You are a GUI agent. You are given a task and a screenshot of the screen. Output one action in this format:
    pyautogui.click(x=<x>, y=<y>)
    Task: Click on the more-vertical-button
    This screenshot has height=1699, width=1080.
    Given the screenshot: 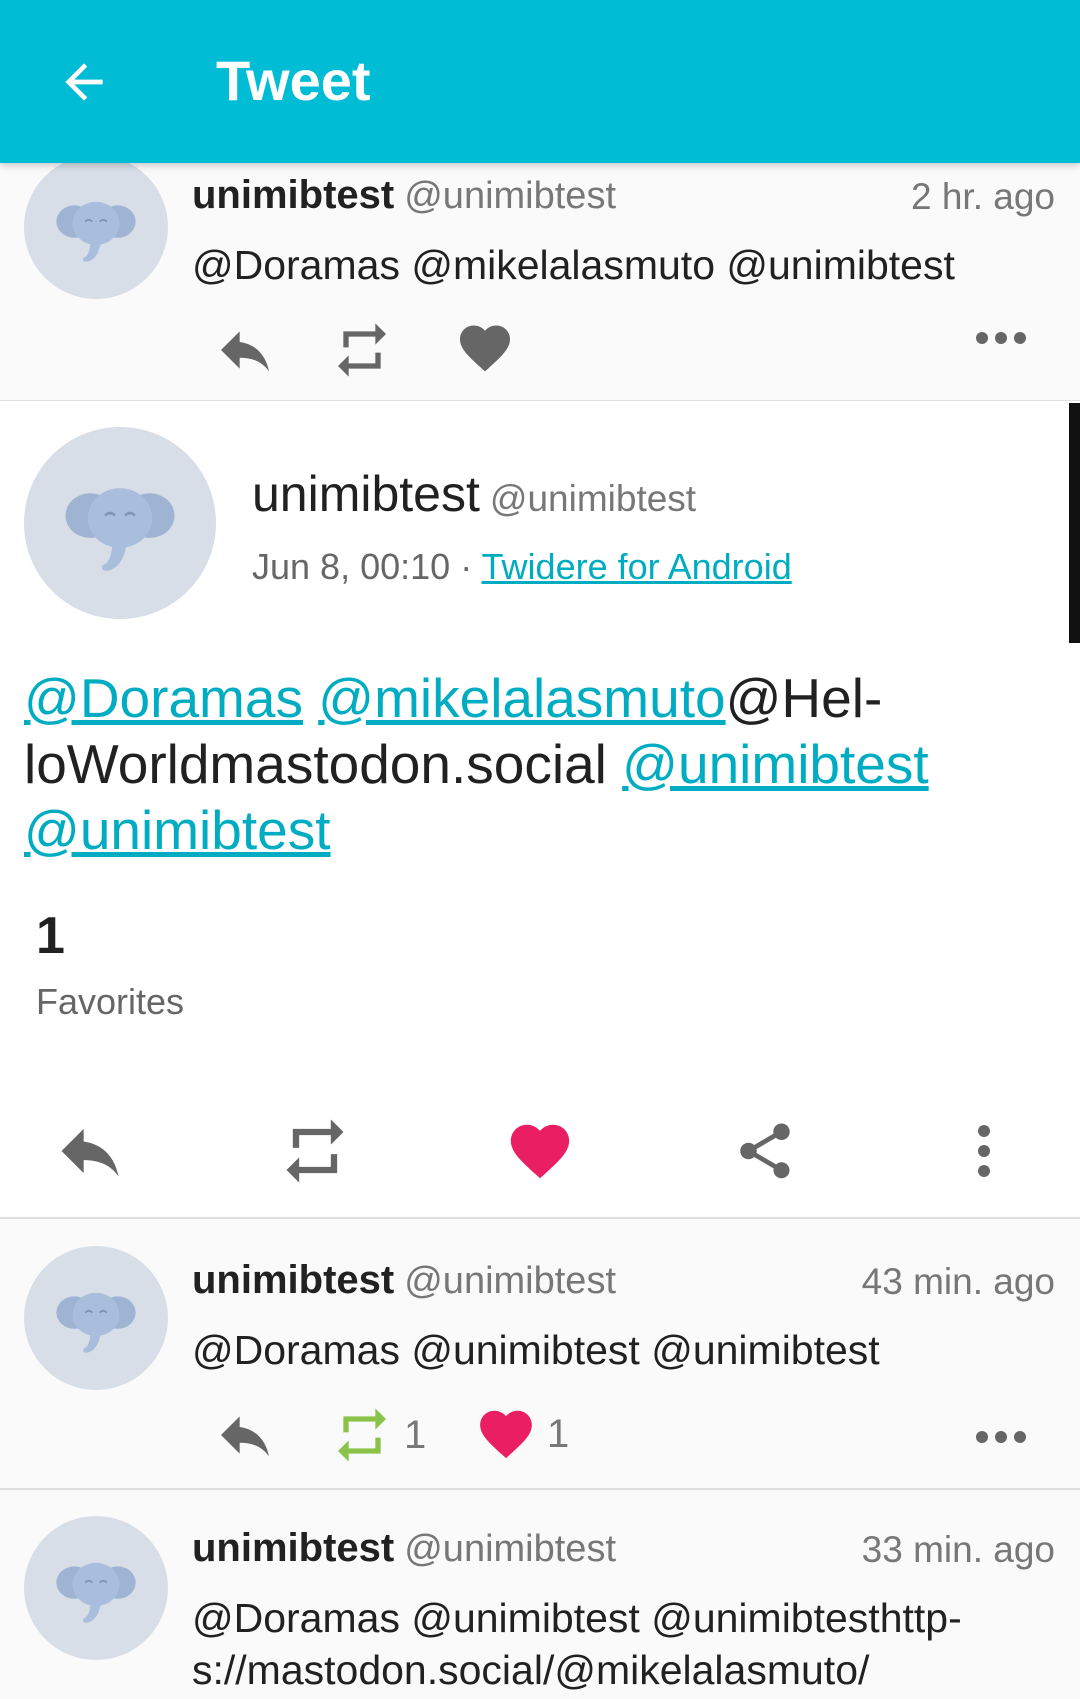 What is the action you would take?
    pyautogui.click(x=984, y=1151)
    